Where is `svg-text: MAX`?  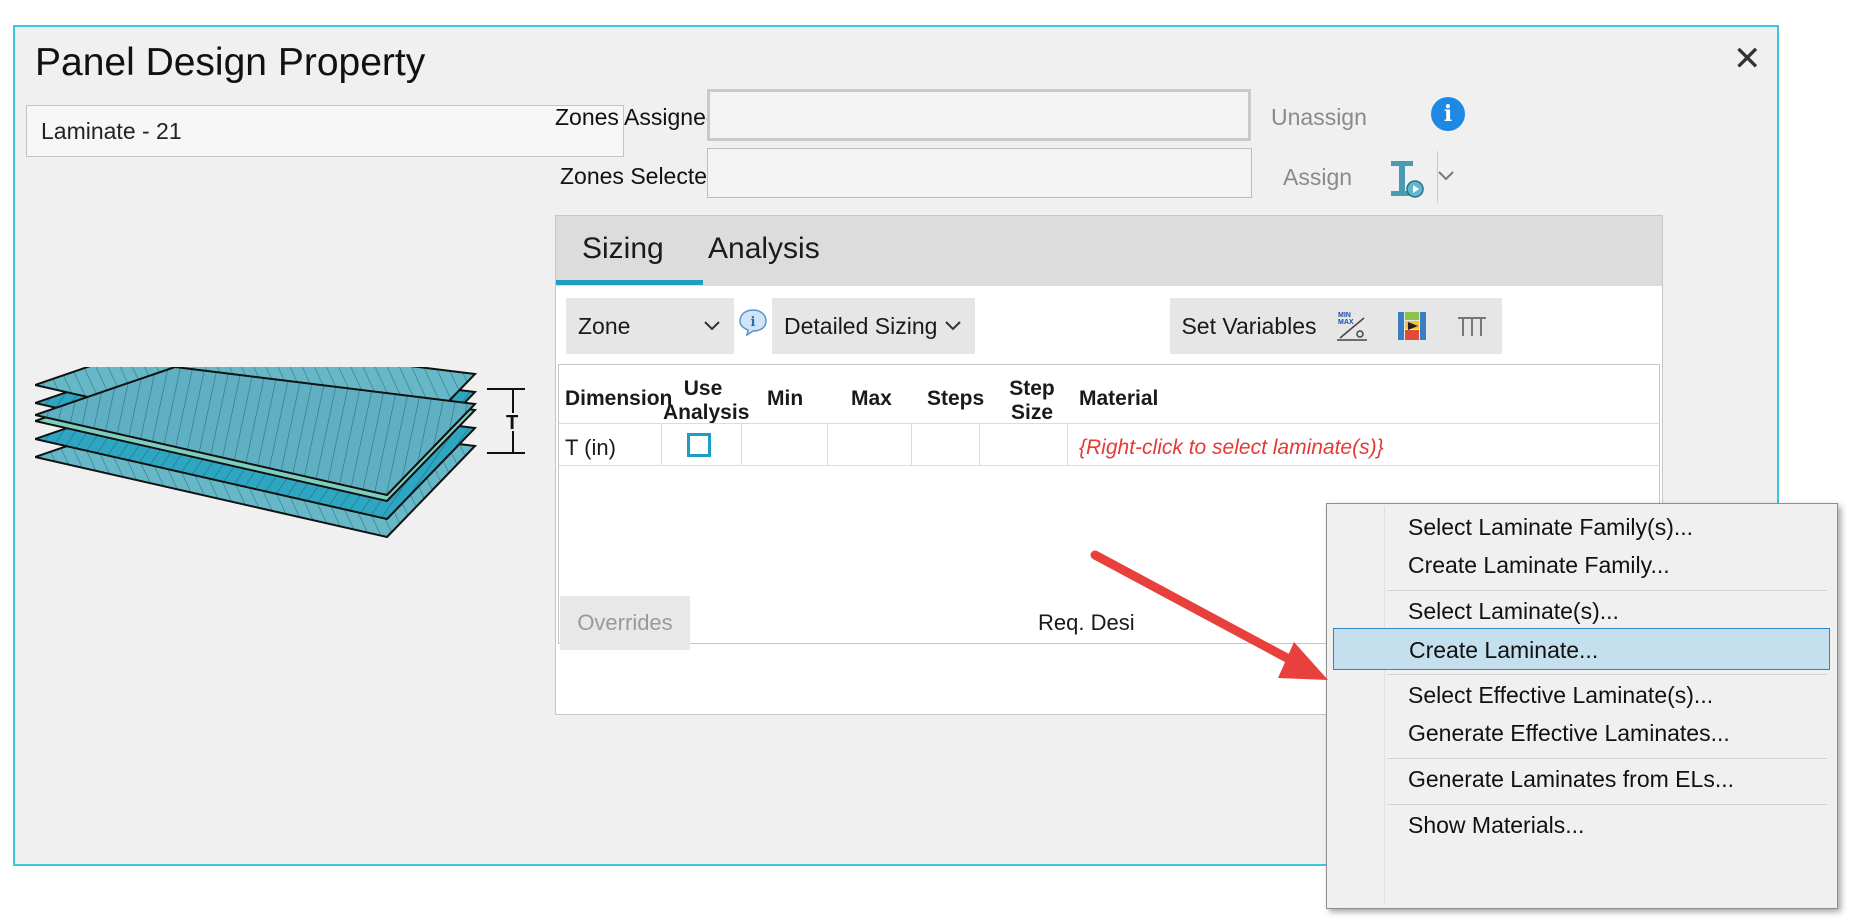 svg-text: MAX is located at coordinates (1346, 322).